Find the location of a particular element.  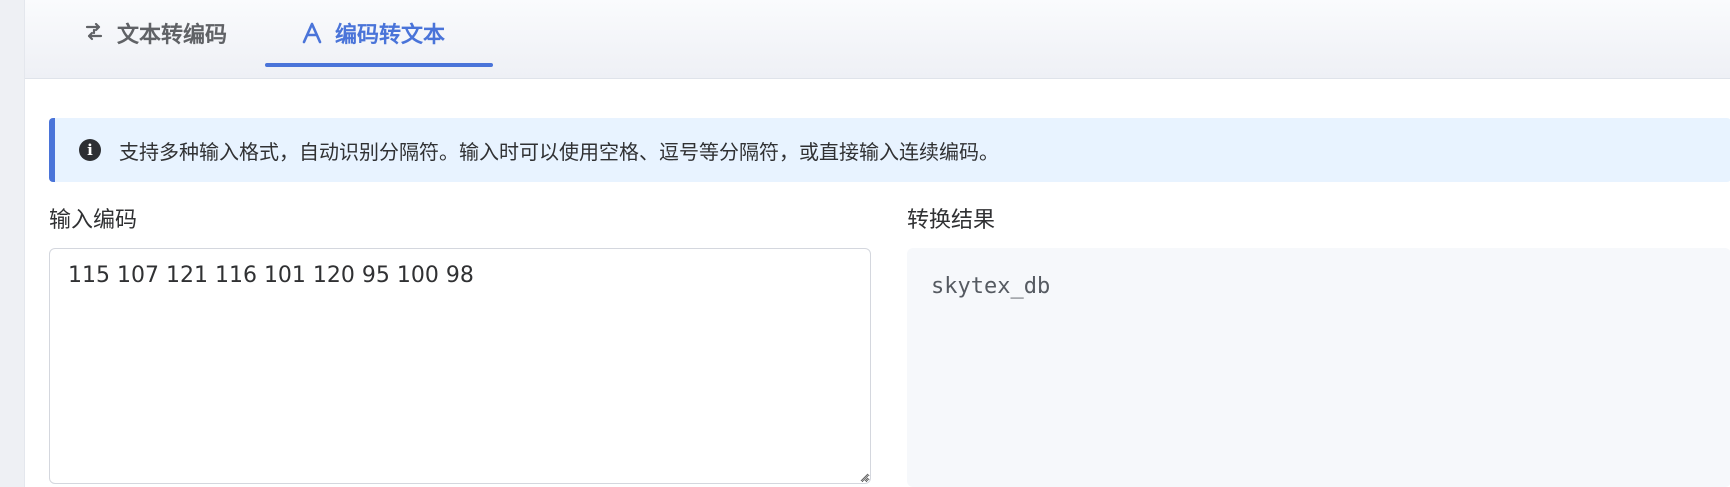

input-label: 输入编码 is located at coordinates (93, 220).